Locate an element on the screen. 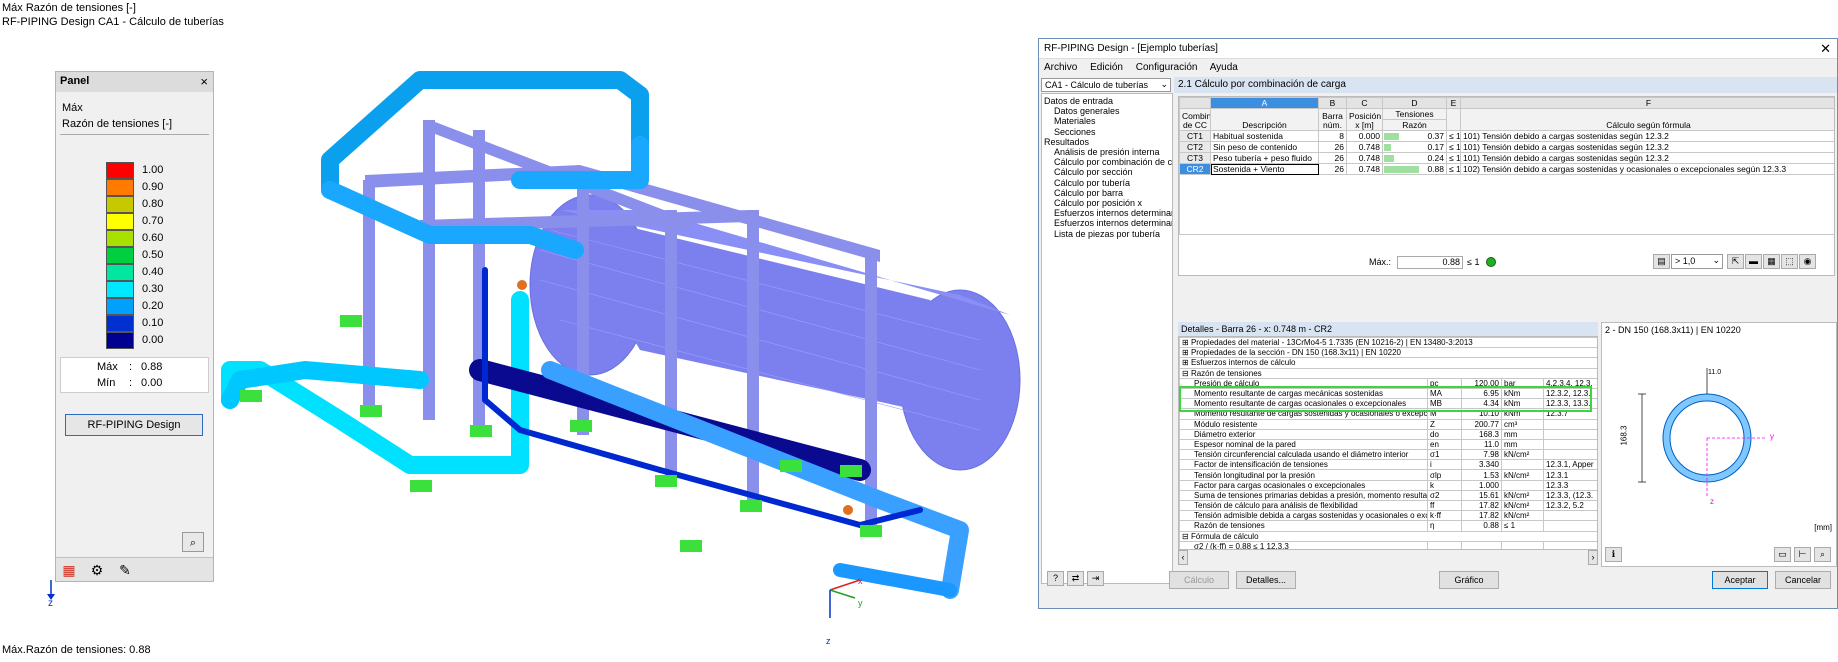 The height and width of the screenshot is (662, 1838). detail-group: ⊞ Esfuerzos internos de cálculo is located at coordinates (1388, 363).